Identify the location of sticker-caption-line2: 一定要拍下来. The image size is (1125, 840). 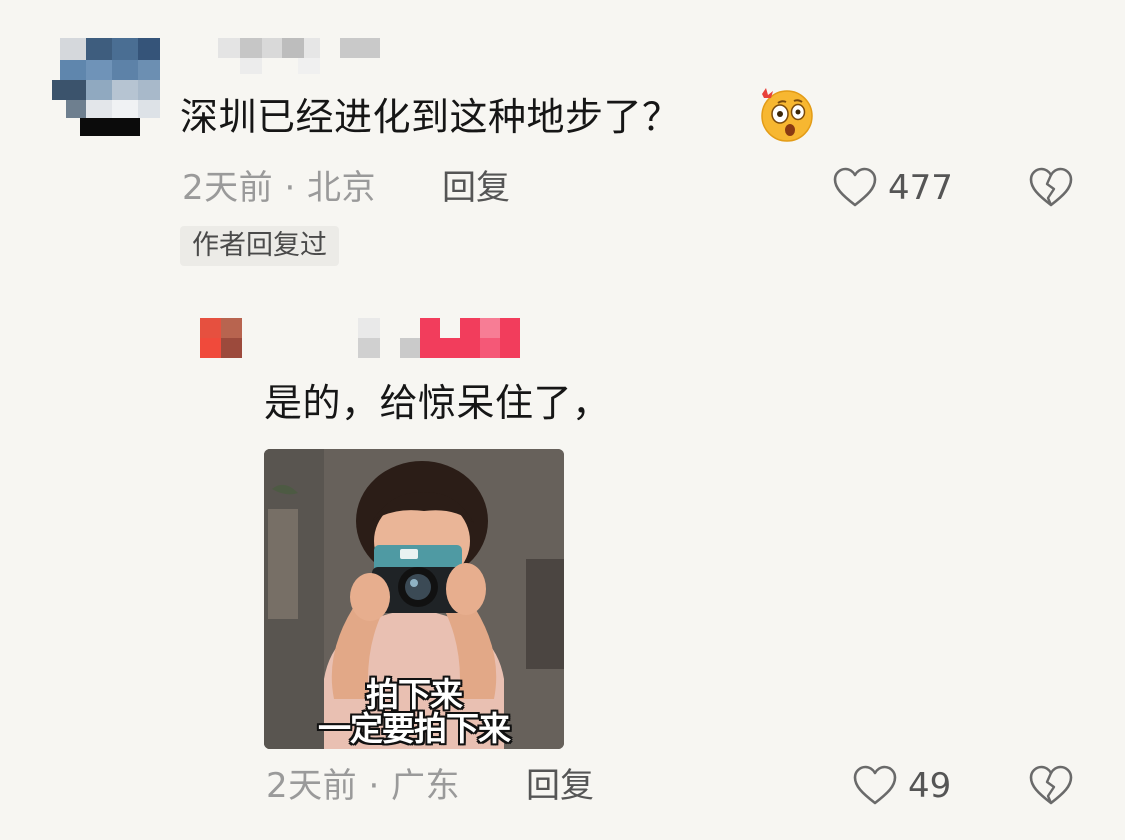
(414, 728).